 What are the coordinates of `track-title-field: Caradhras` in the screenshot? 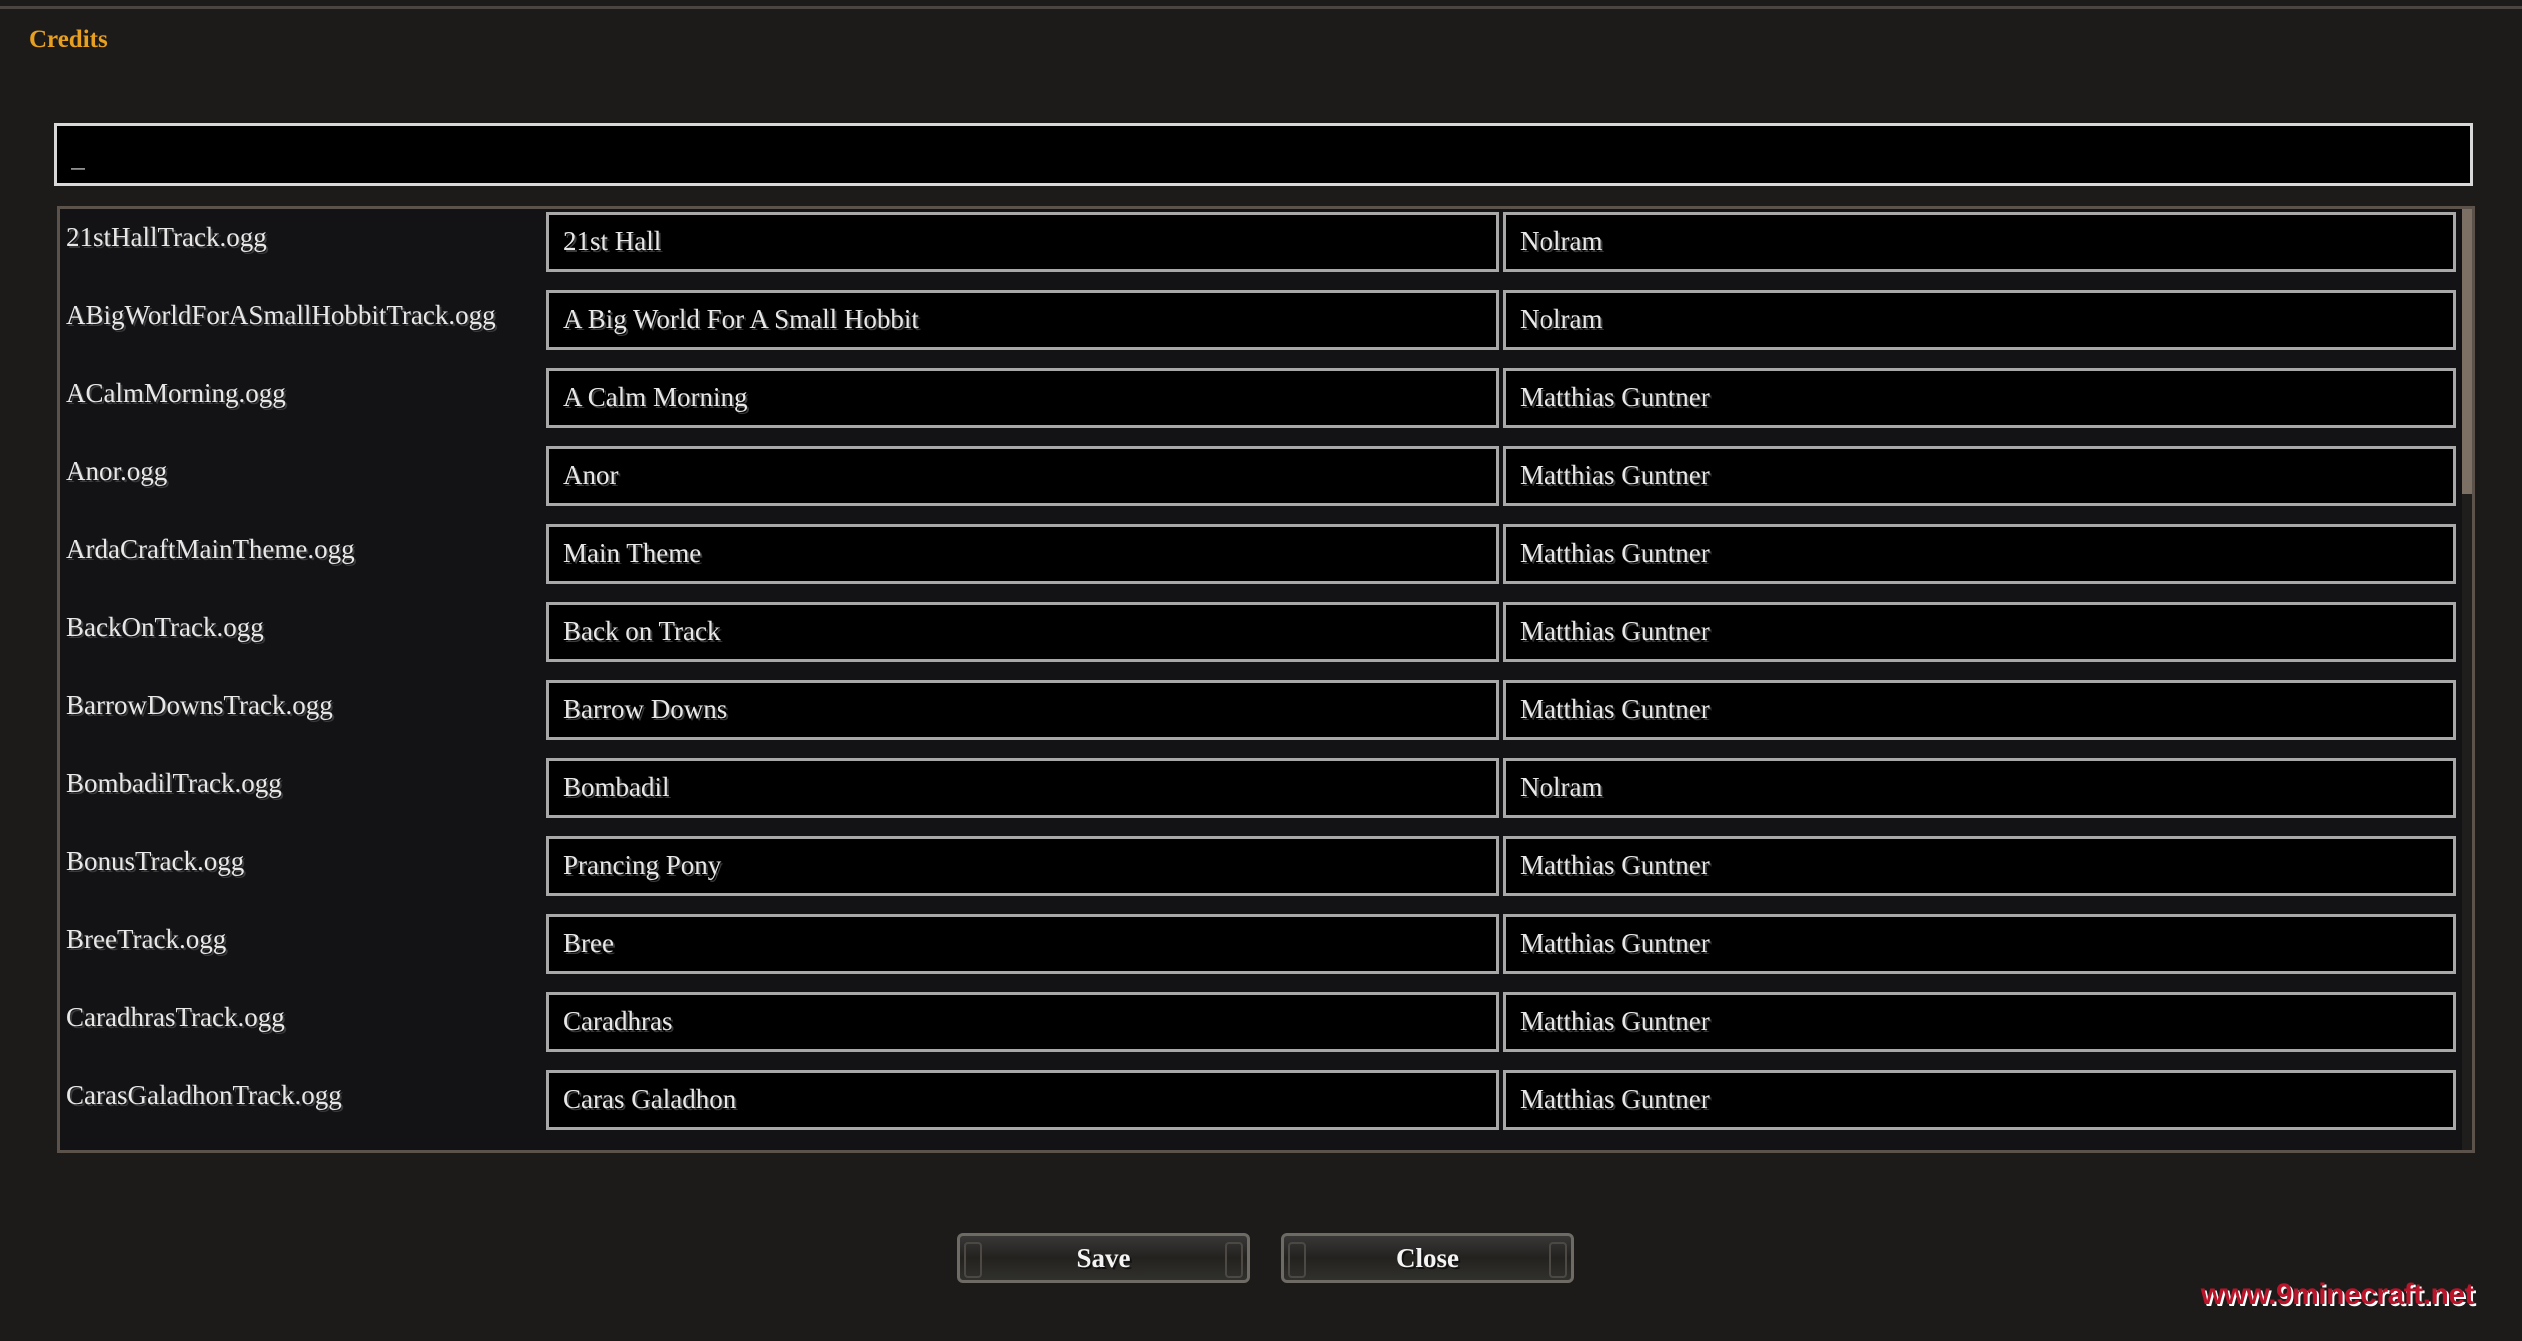 It's located at (1022, 1022).